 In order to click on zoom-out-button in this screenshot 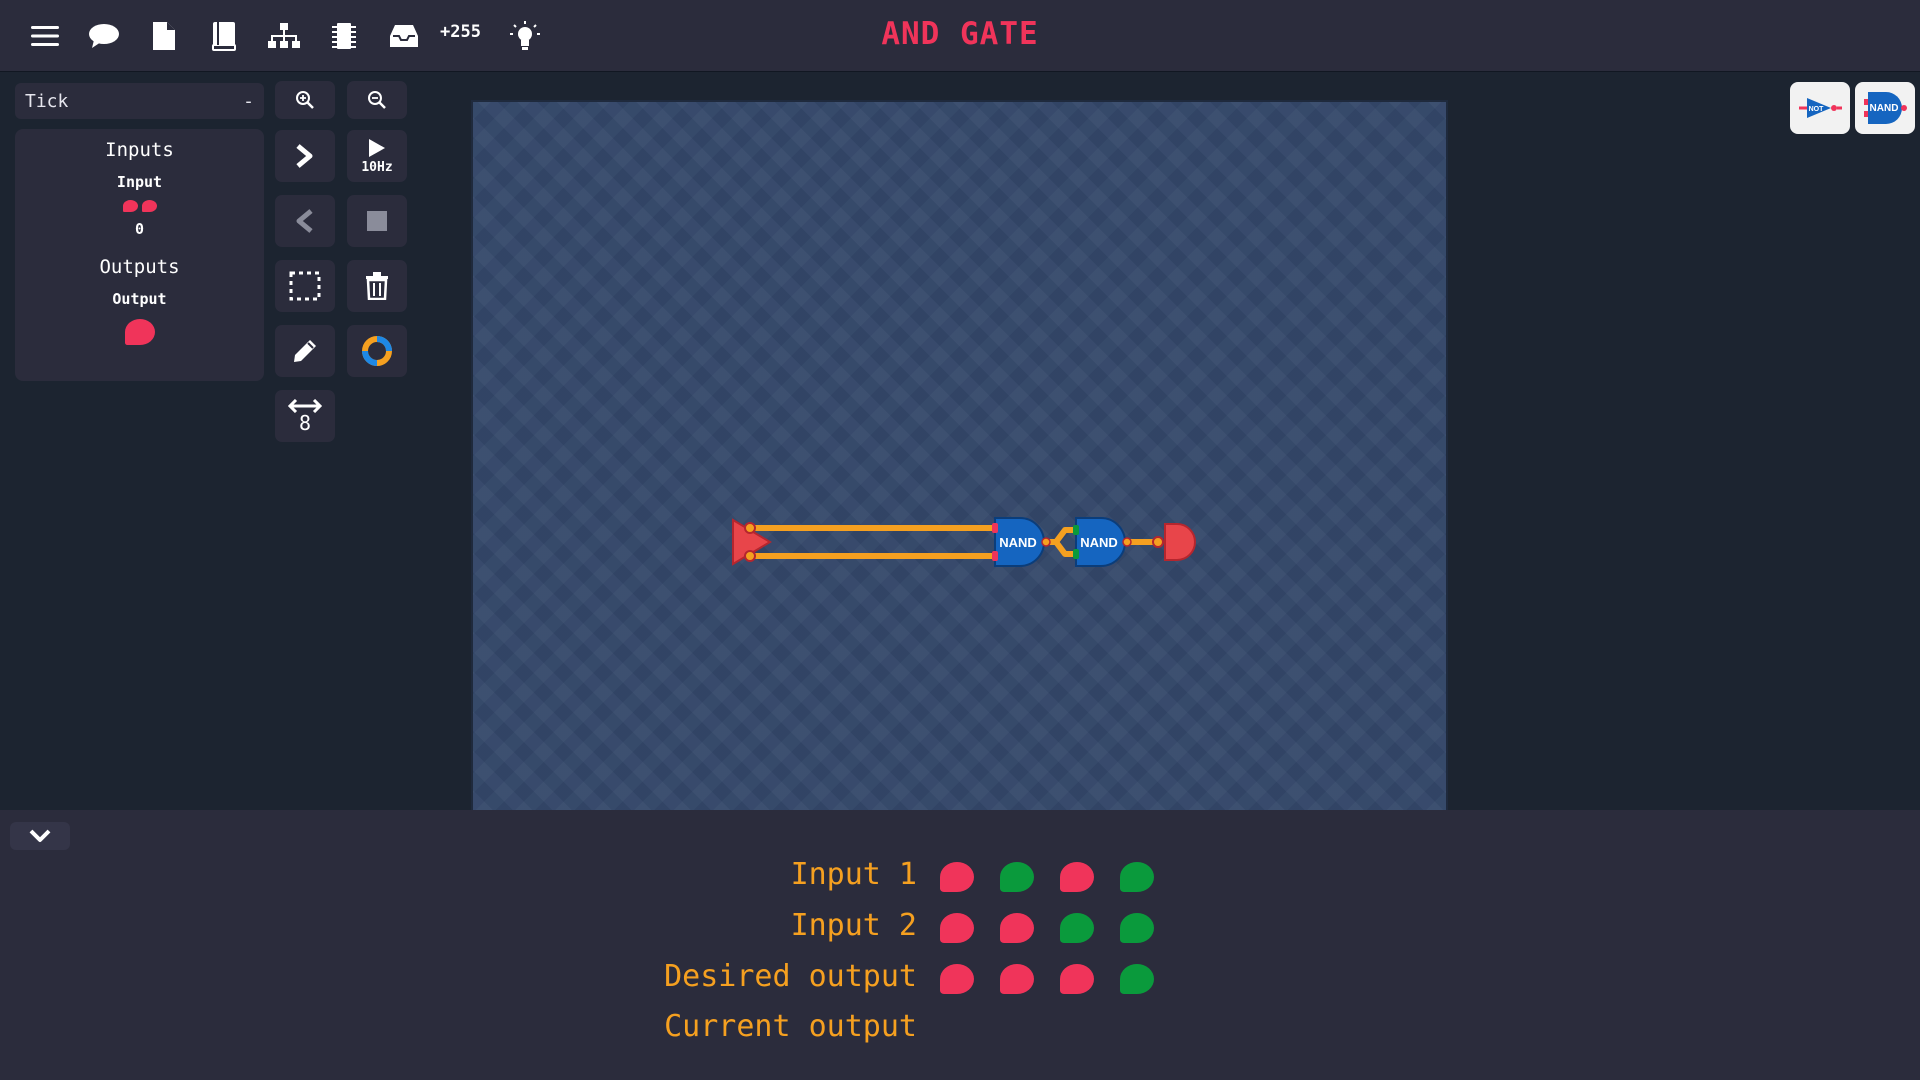, I will do `click(377, 100)`.